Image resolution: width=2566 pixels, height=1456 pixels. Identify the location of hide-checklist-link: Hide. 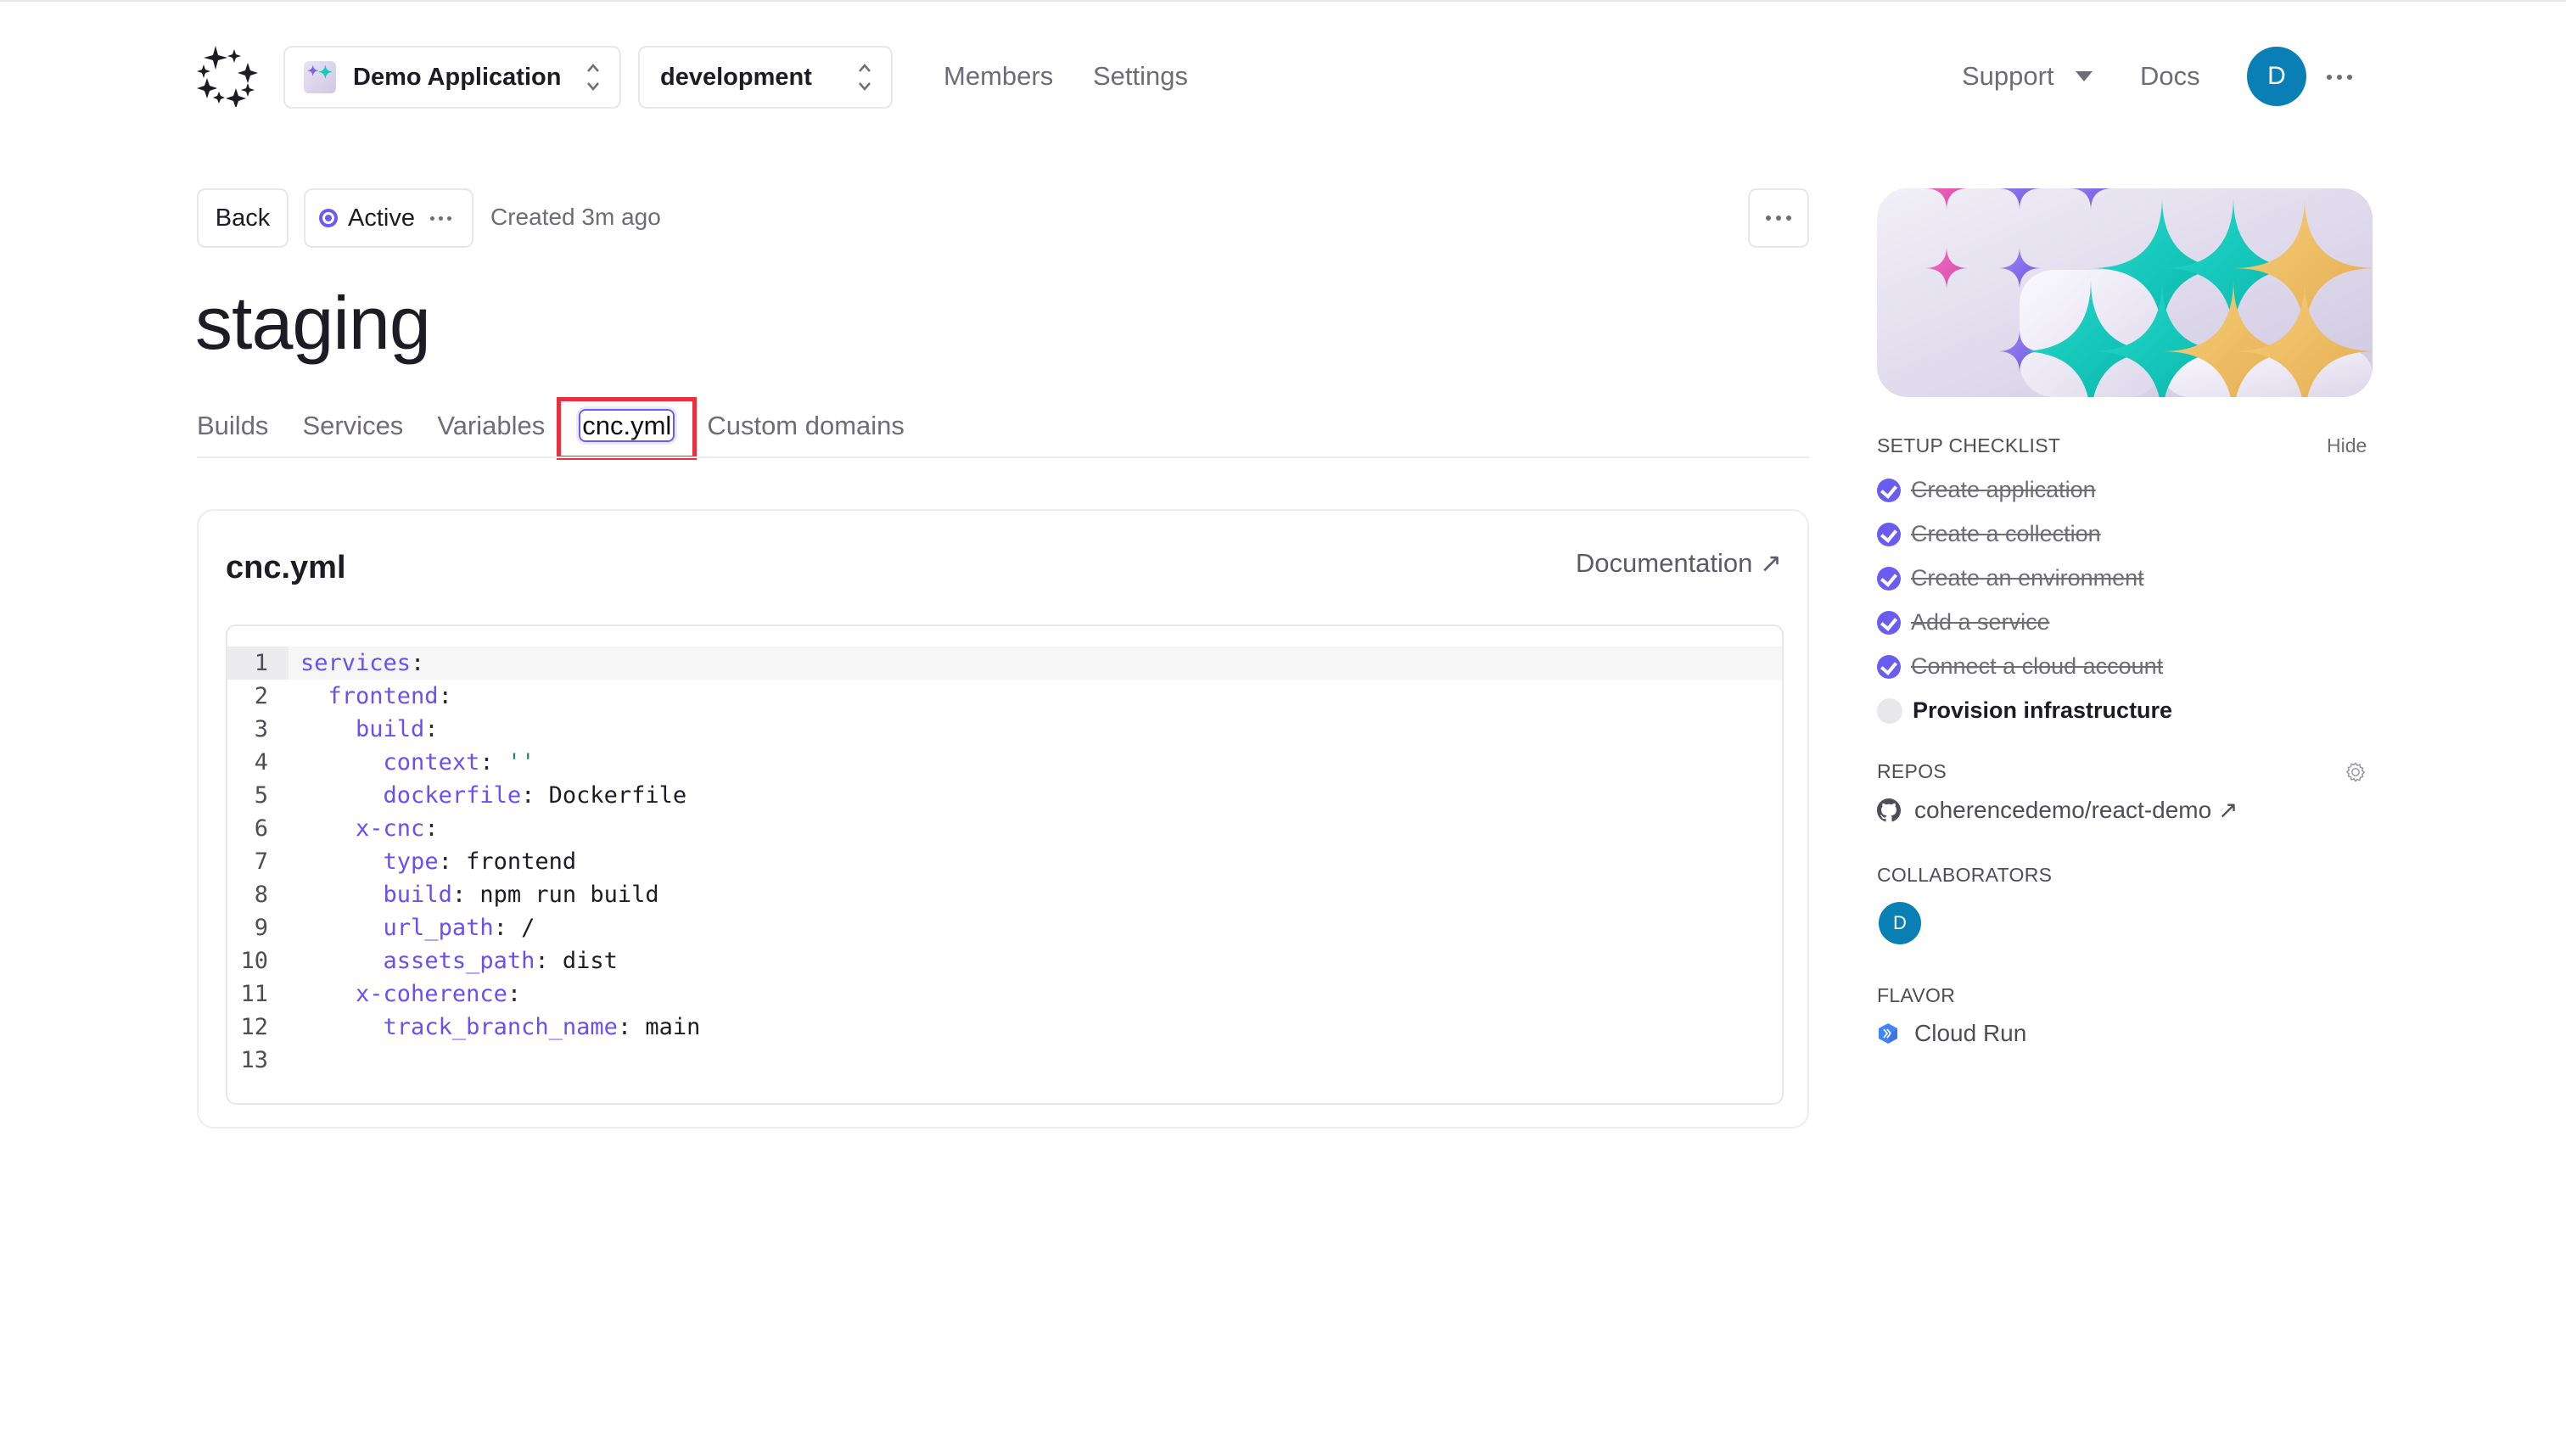
(2347, 445).